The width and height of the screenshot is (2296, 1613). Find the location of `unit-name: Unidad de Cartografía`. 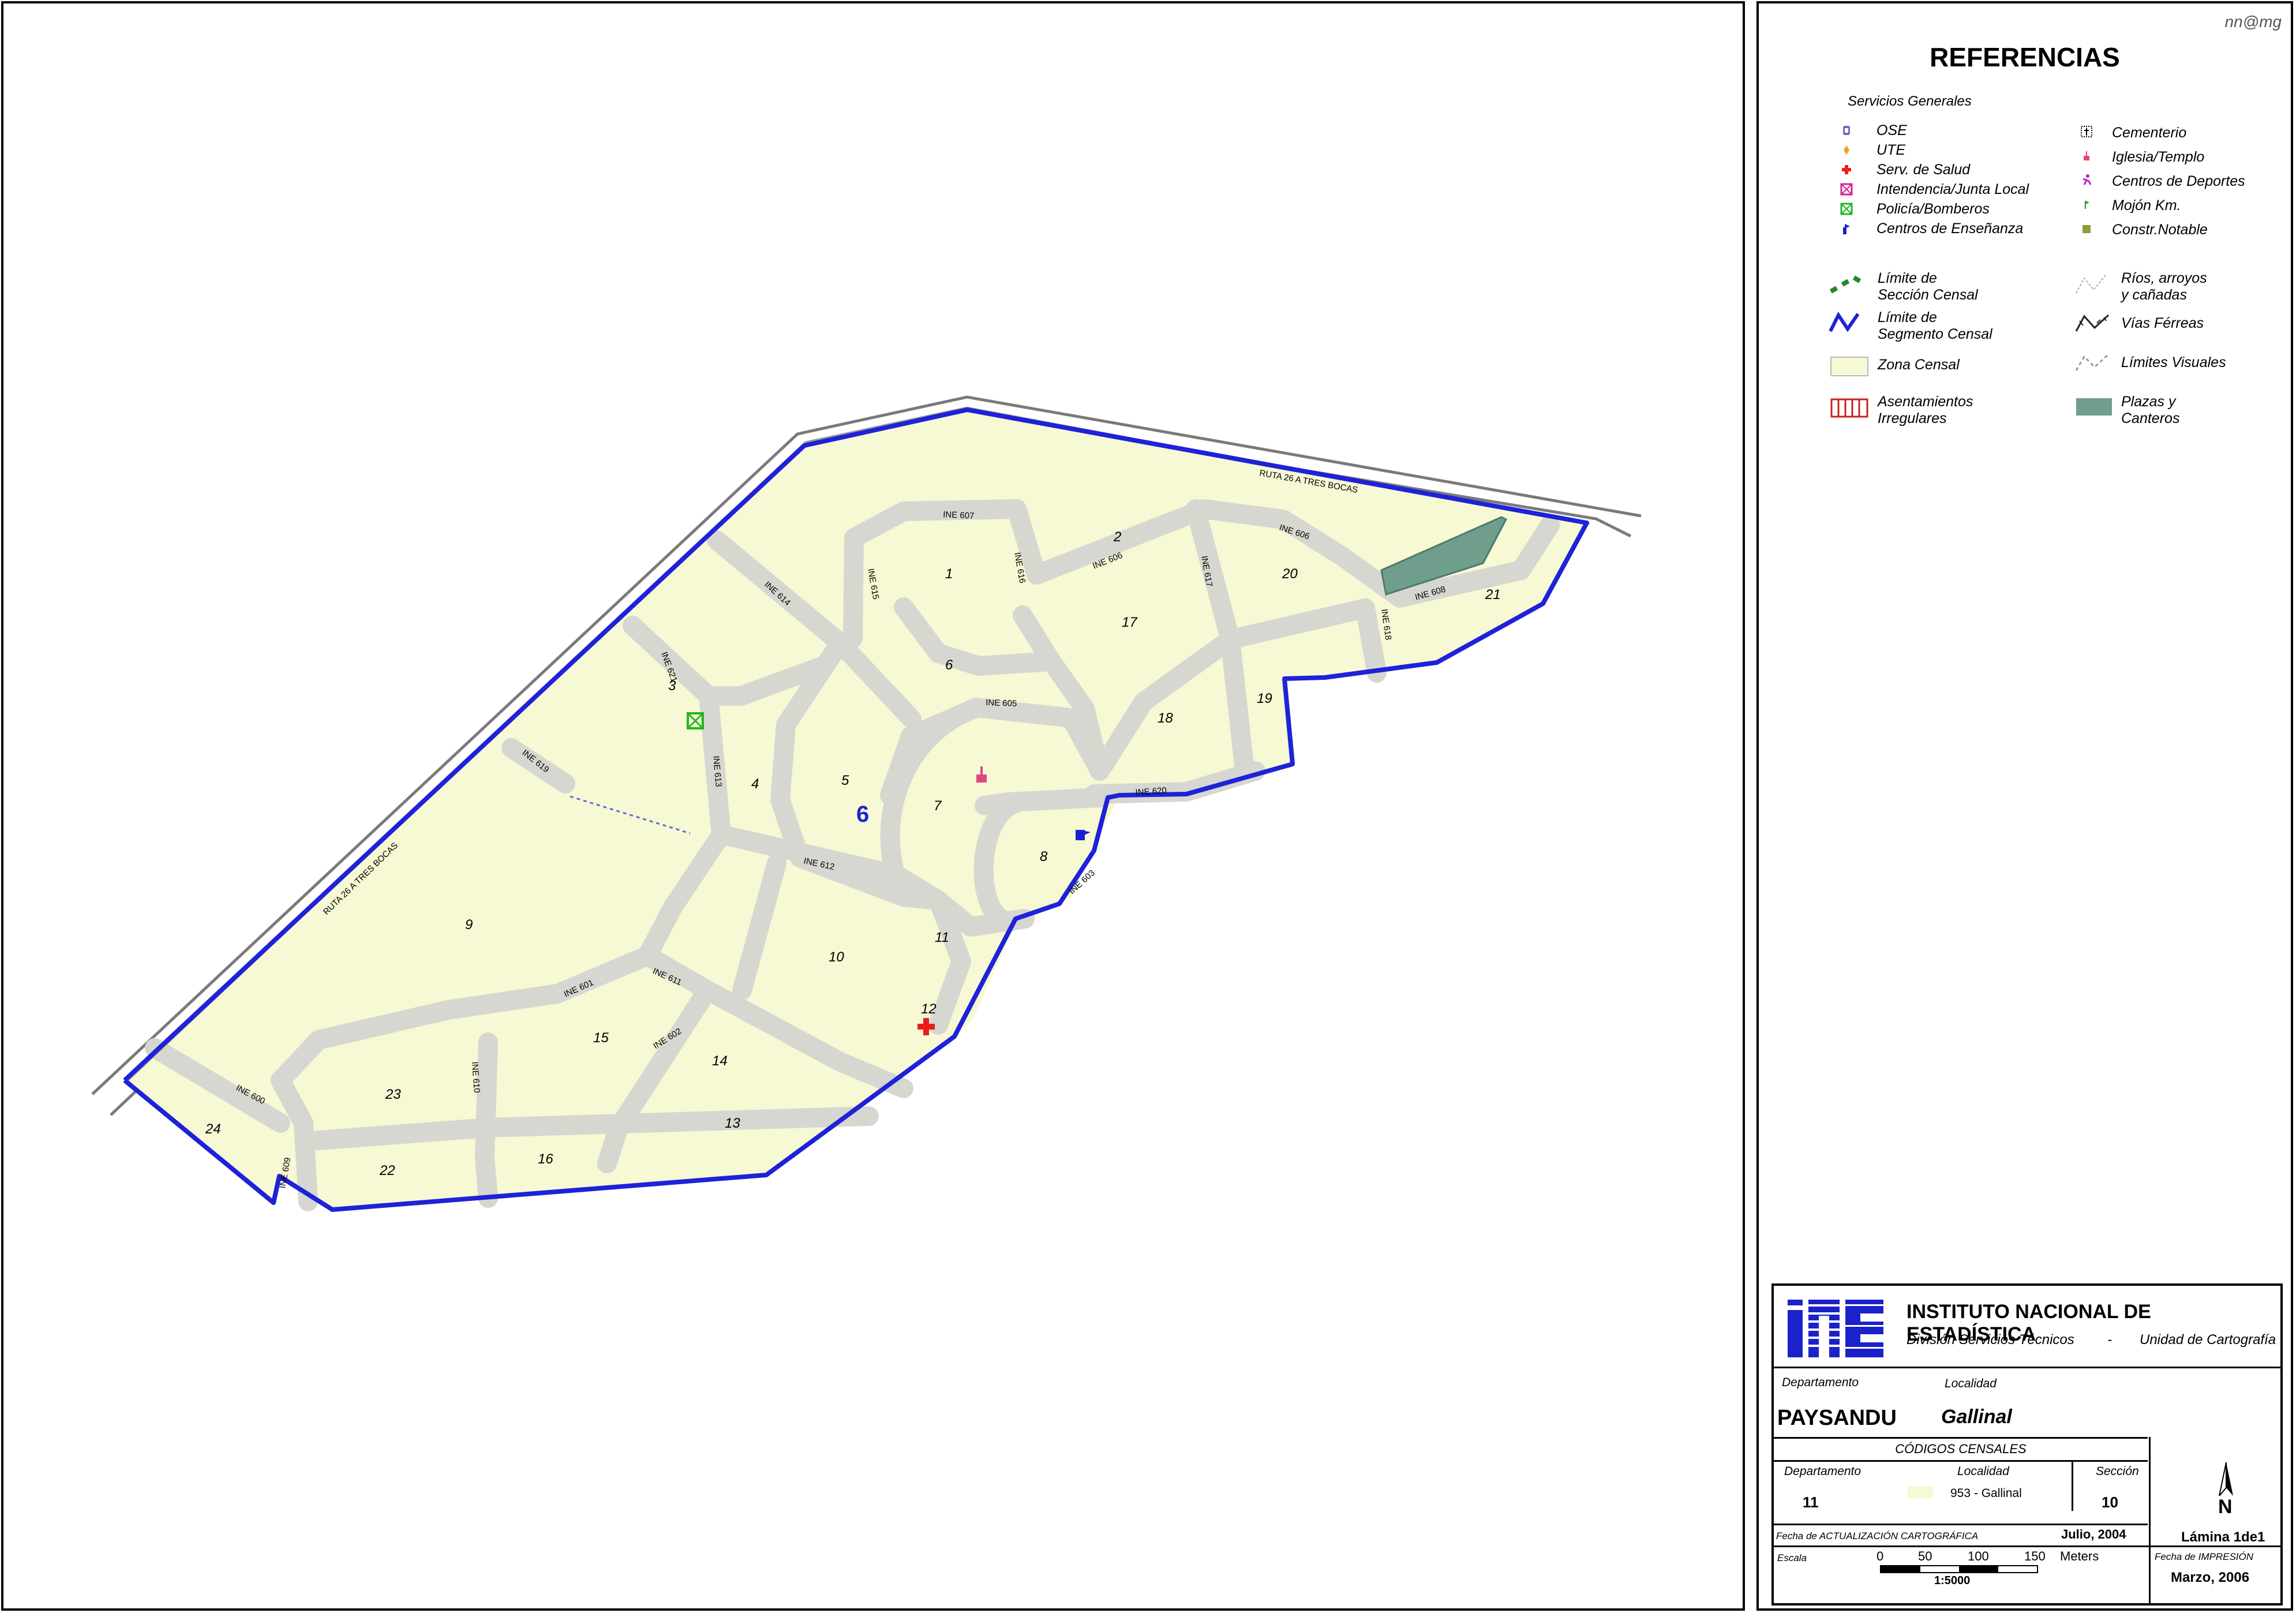

unit-name: Unidad de Cartografía is located at coordinates (2208, 1340).